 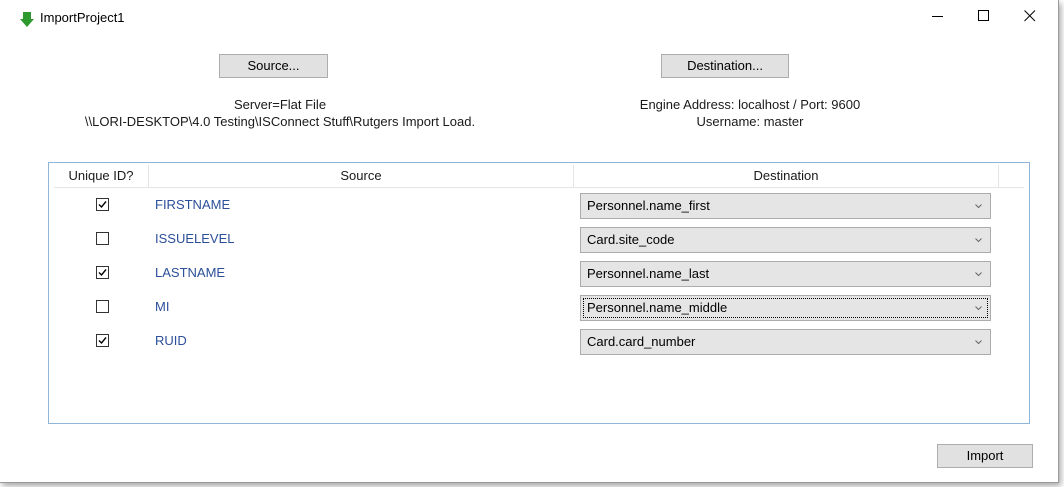 I want to click on destination-value: Personnel.name_last, so click(x=648, y=273).